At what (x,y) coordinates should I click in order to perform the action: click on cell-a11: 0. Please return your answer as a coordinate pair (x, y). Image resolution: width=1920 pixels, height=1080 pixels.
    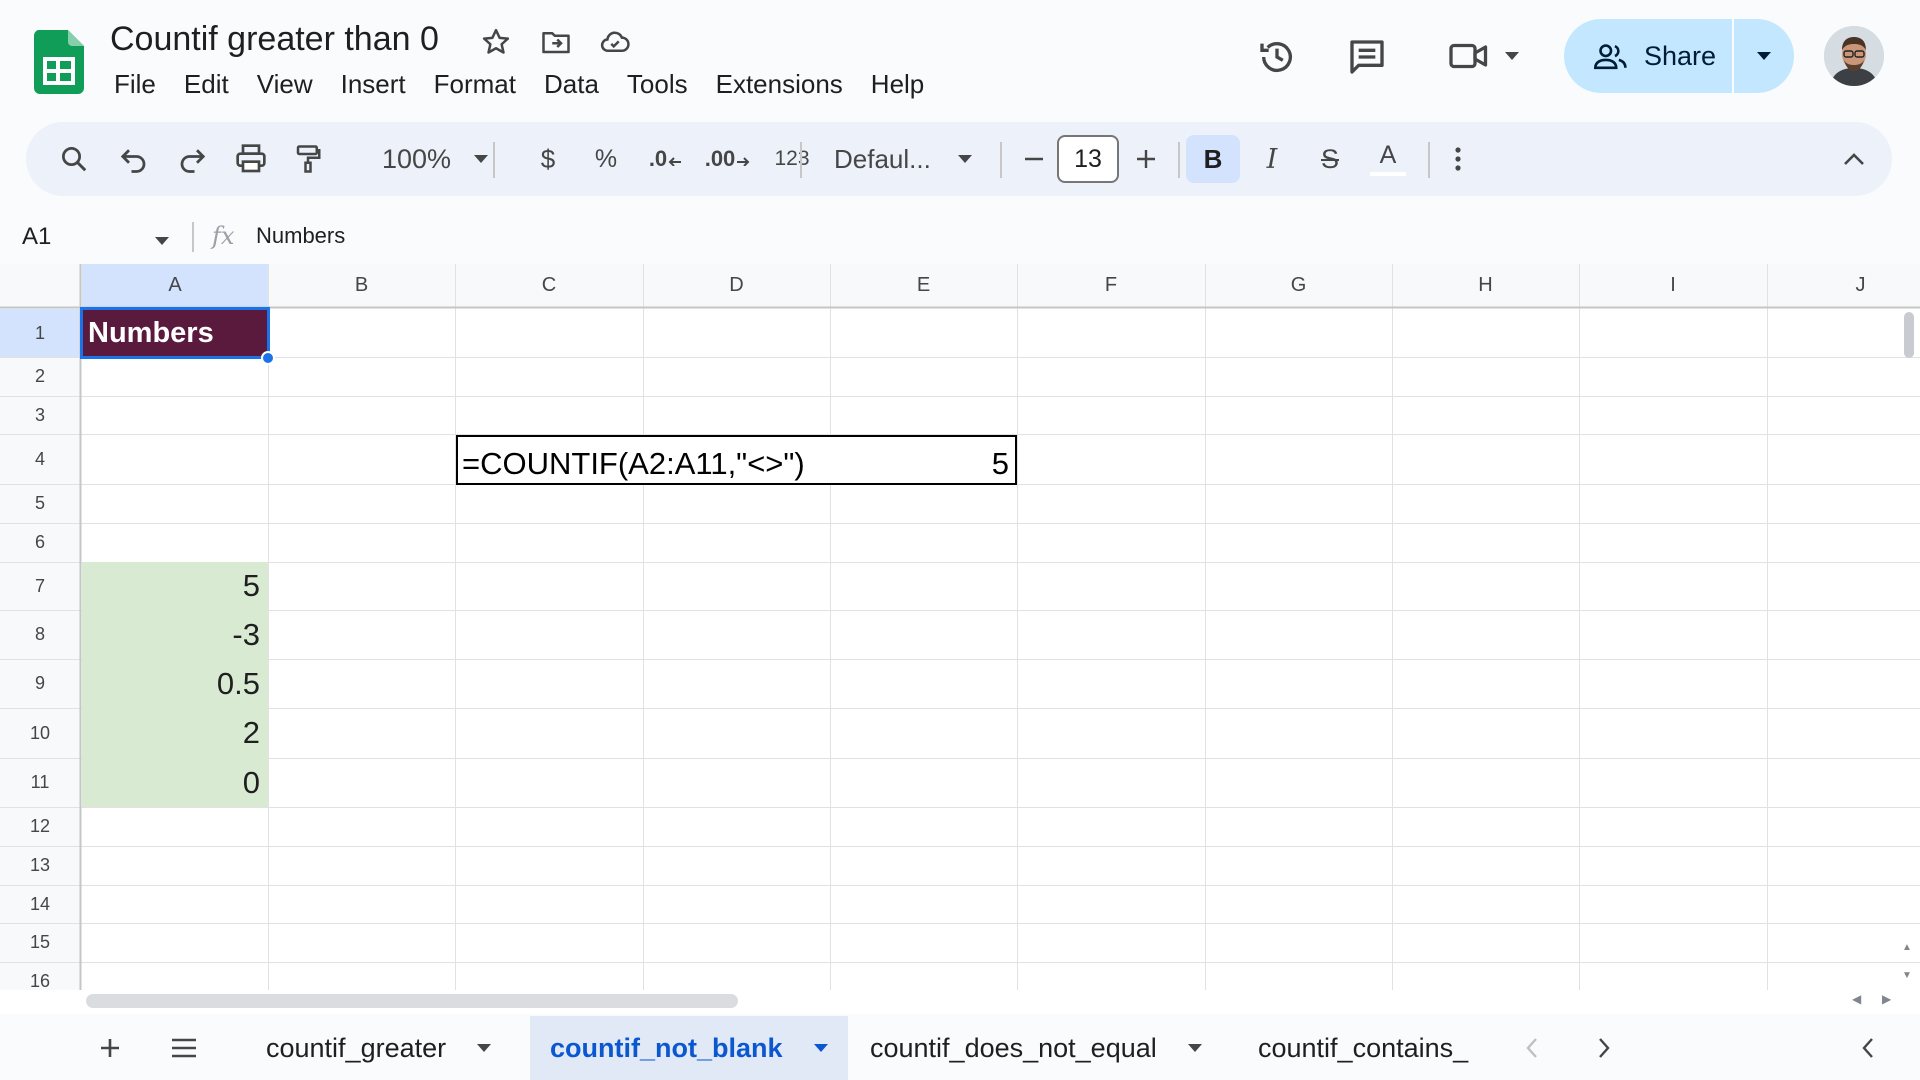
    Looking at the image, I should click on (175, 782).